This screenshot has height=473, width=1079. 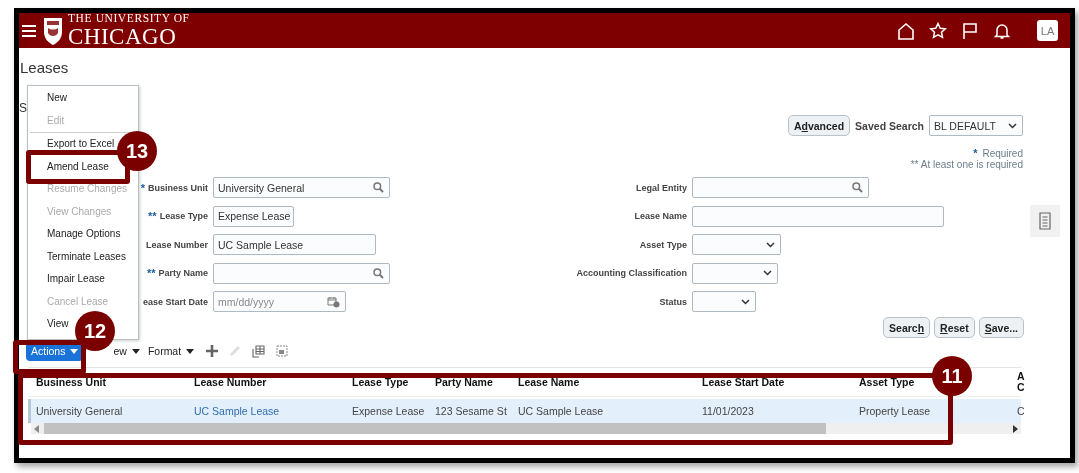 I want to click on side-panel-tab, so click(x=1045, y=221).